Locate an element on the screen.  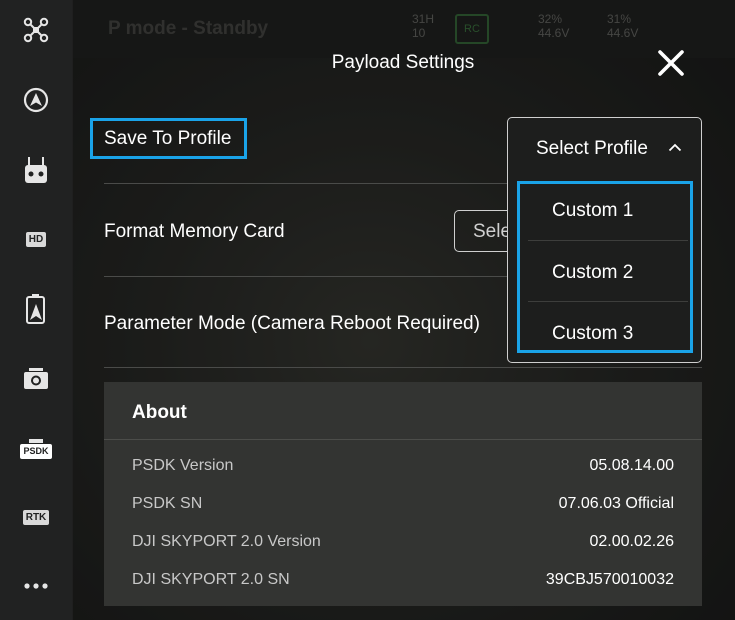
divider is located at coordinates (403, 367).